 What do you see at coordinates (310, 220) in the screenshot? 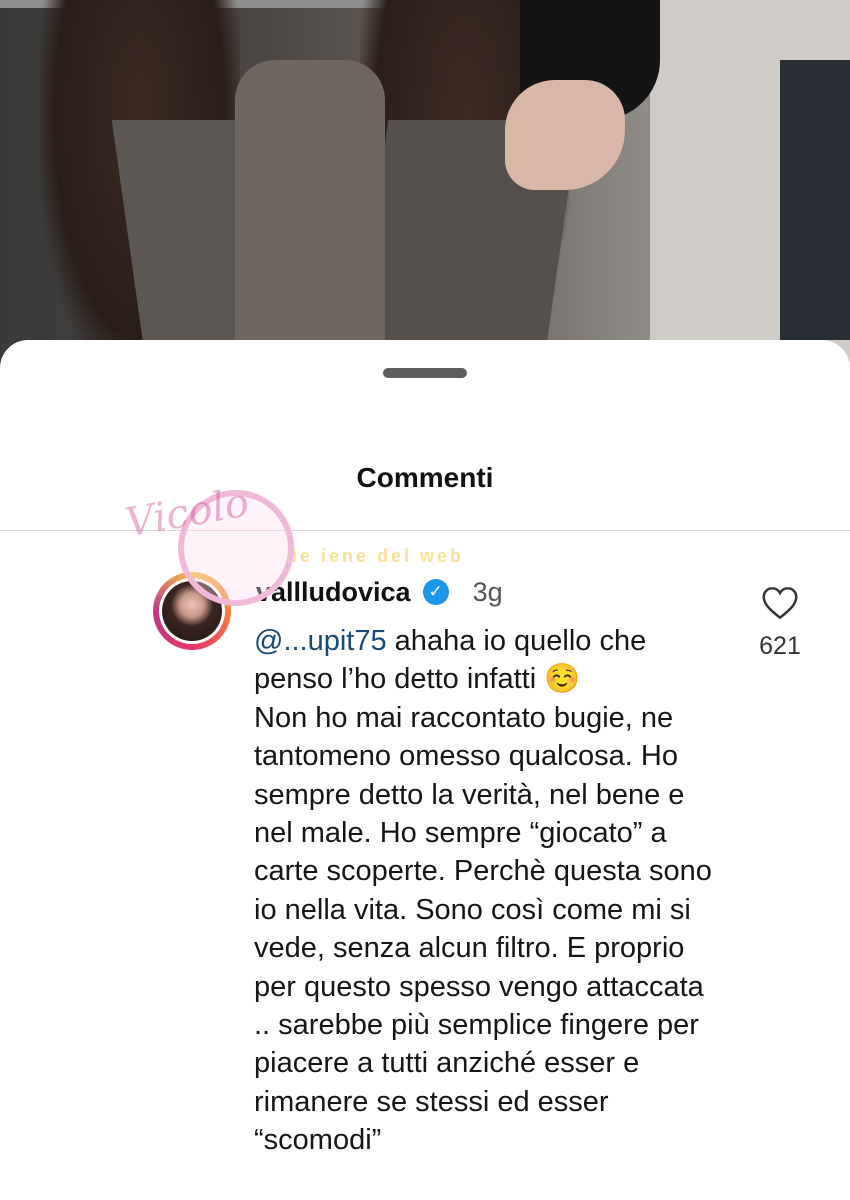
I see `photo-sweater` at bounding box center [310, 220].